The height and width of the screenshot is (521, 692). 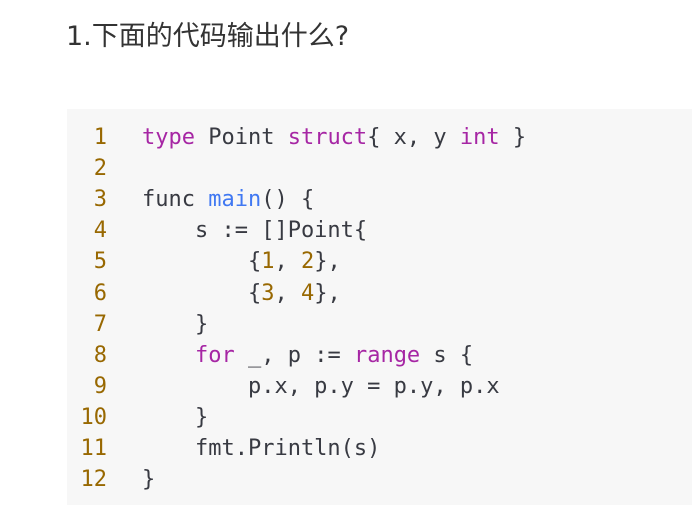 What do you see at coordinates (268, 293) in the screenshot?
I see `code-token: 3` at bounding box center [268, 293].